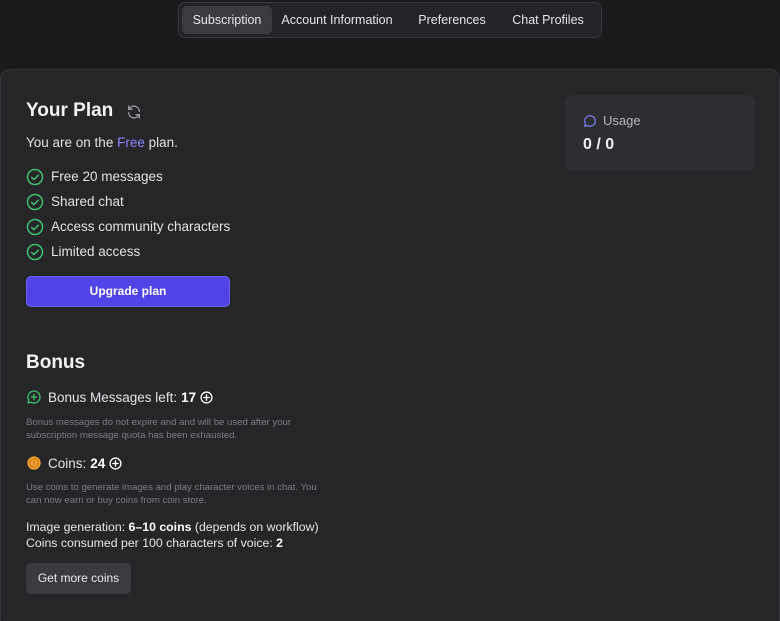  What do you see at coordinates (74, 463) in the screenshot?
I see `coins-row: Coins: 24` at bounding box center [74, 463].